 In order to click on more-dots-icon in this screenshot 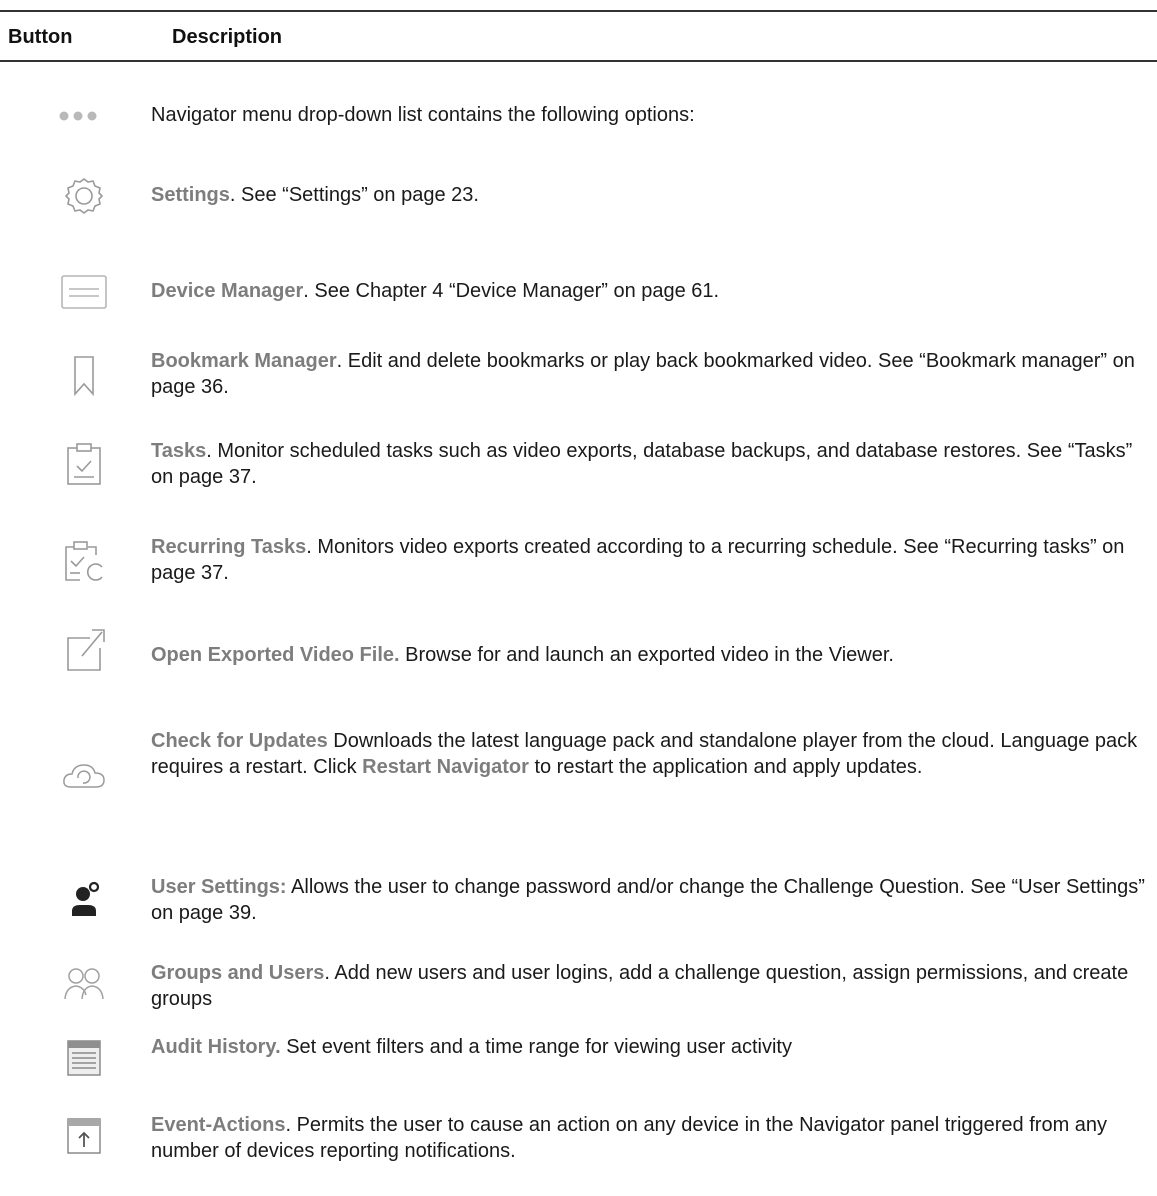, I will do `click(84, 116)`.